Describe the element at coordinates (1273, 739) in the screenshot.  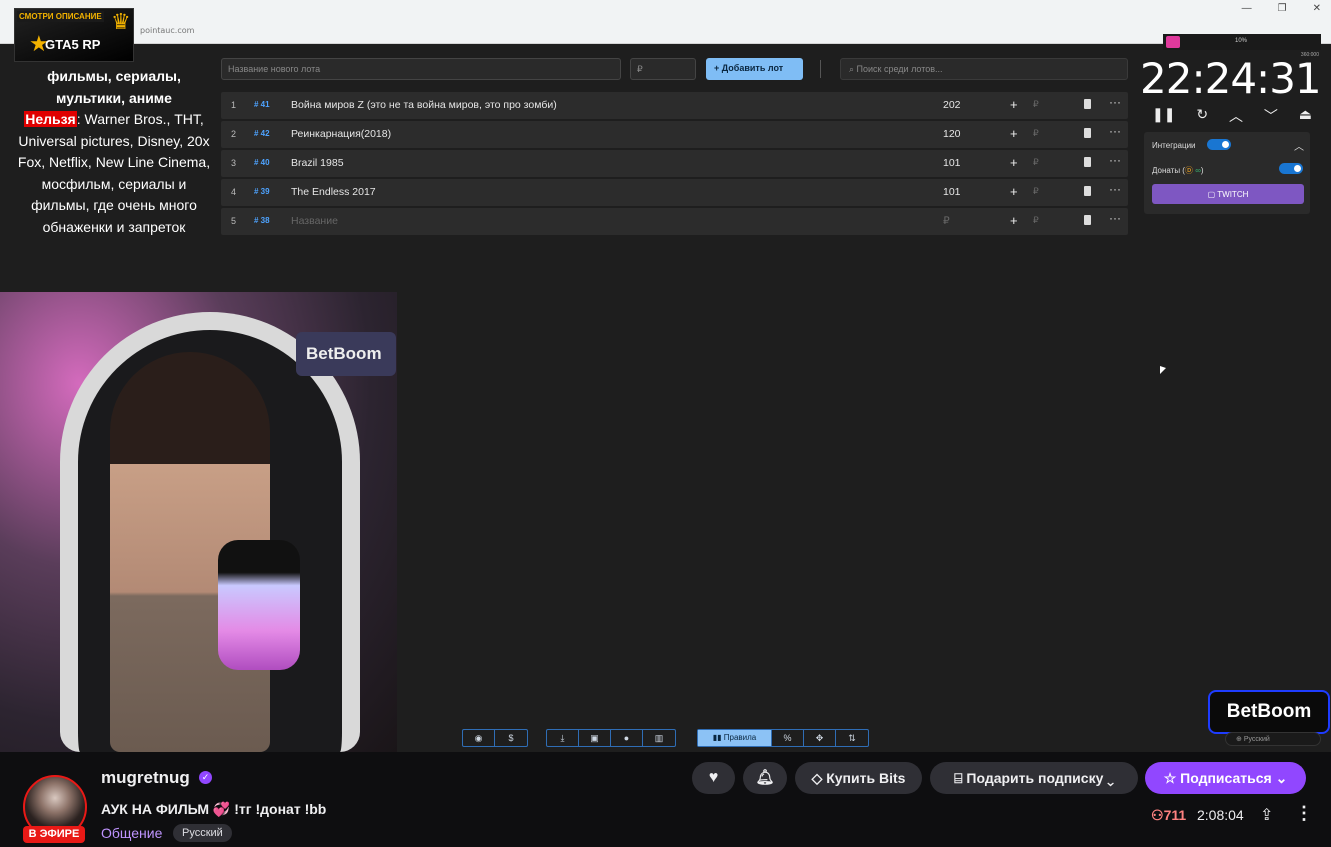
I see `language-select: ⊕ Русский` at that location.